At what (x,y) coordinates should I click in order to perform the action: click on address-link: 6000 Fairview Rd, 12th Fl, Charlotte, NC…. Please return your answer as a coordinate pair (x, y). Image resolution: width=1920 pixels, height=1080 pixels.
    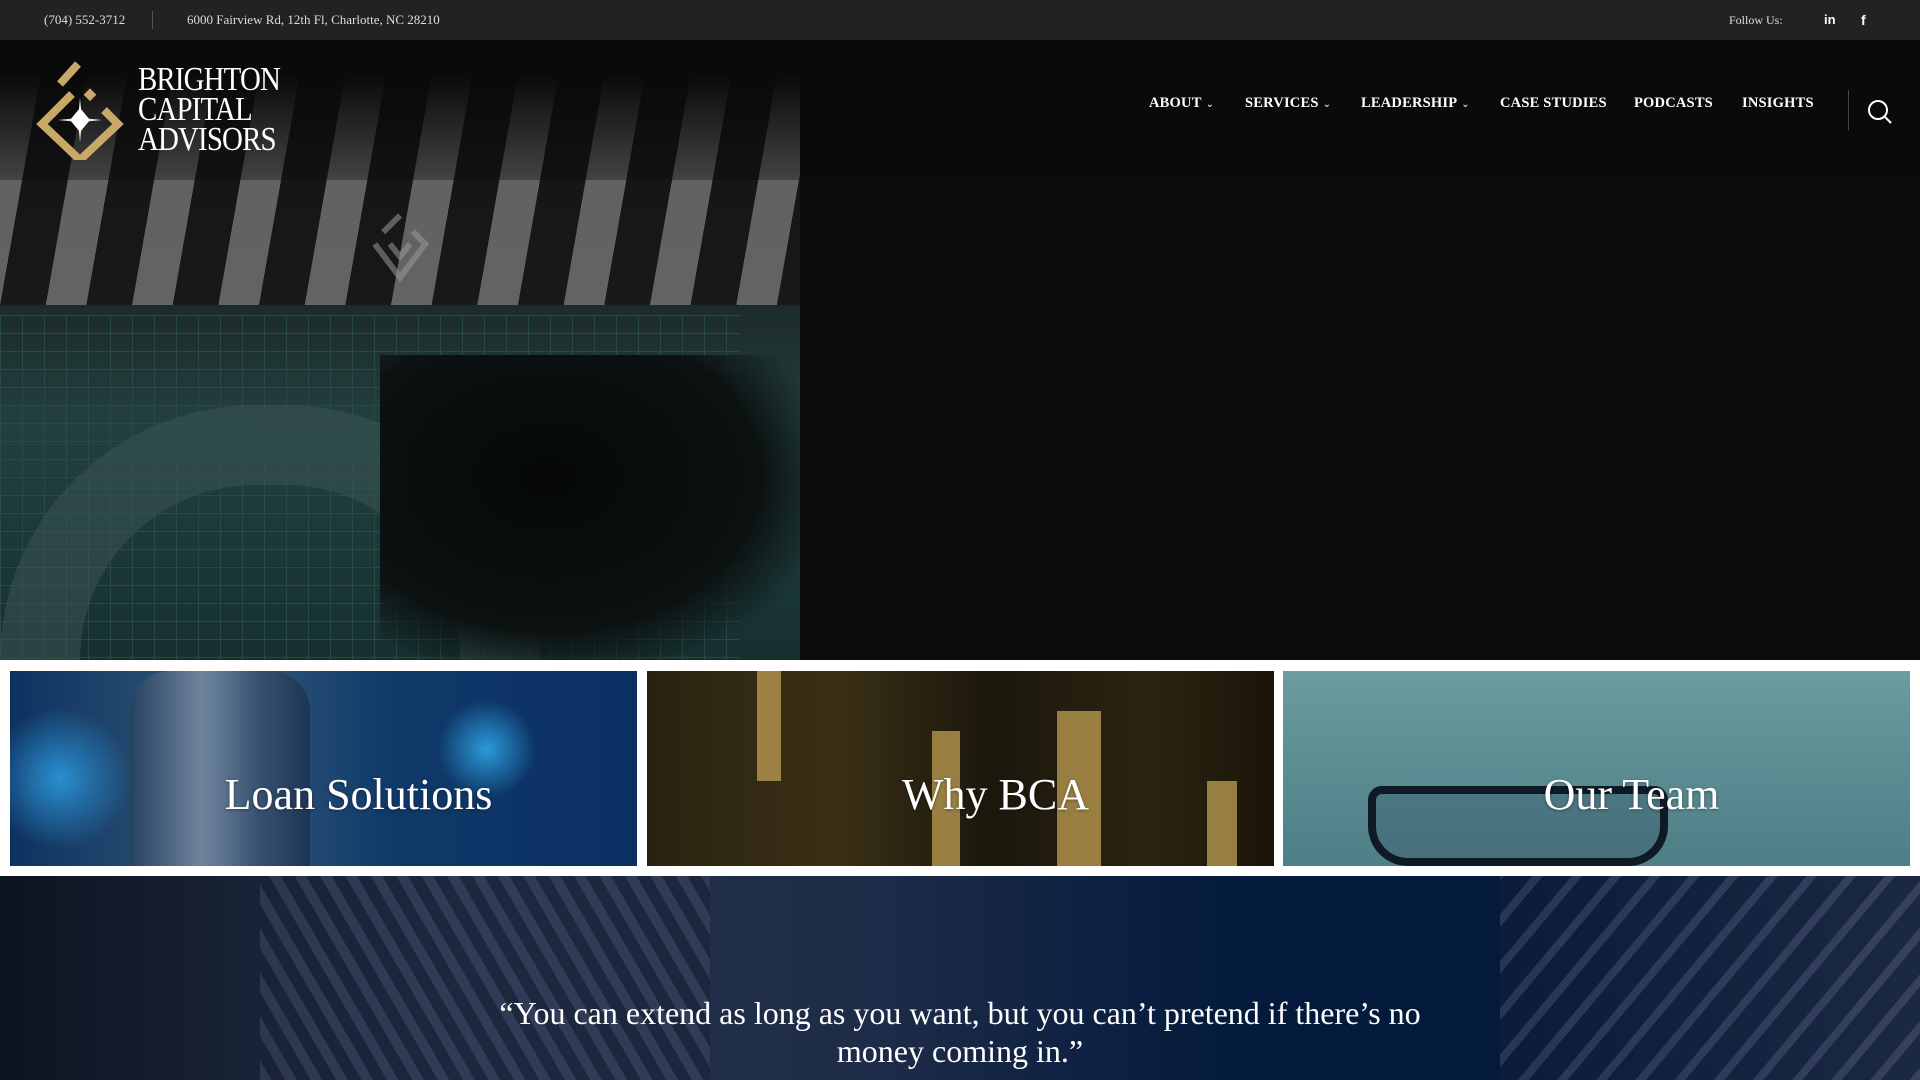
    Looking at the image, I should click on (313, 20).